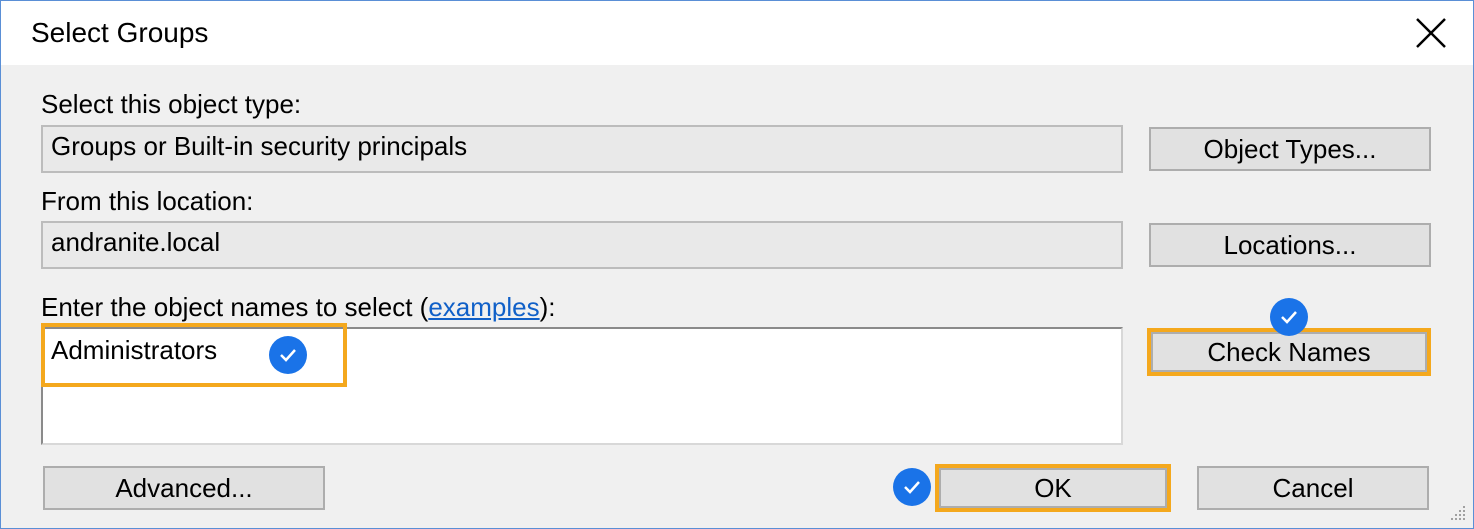  I want to click on resize-grip-icon, so click(1458, 513).